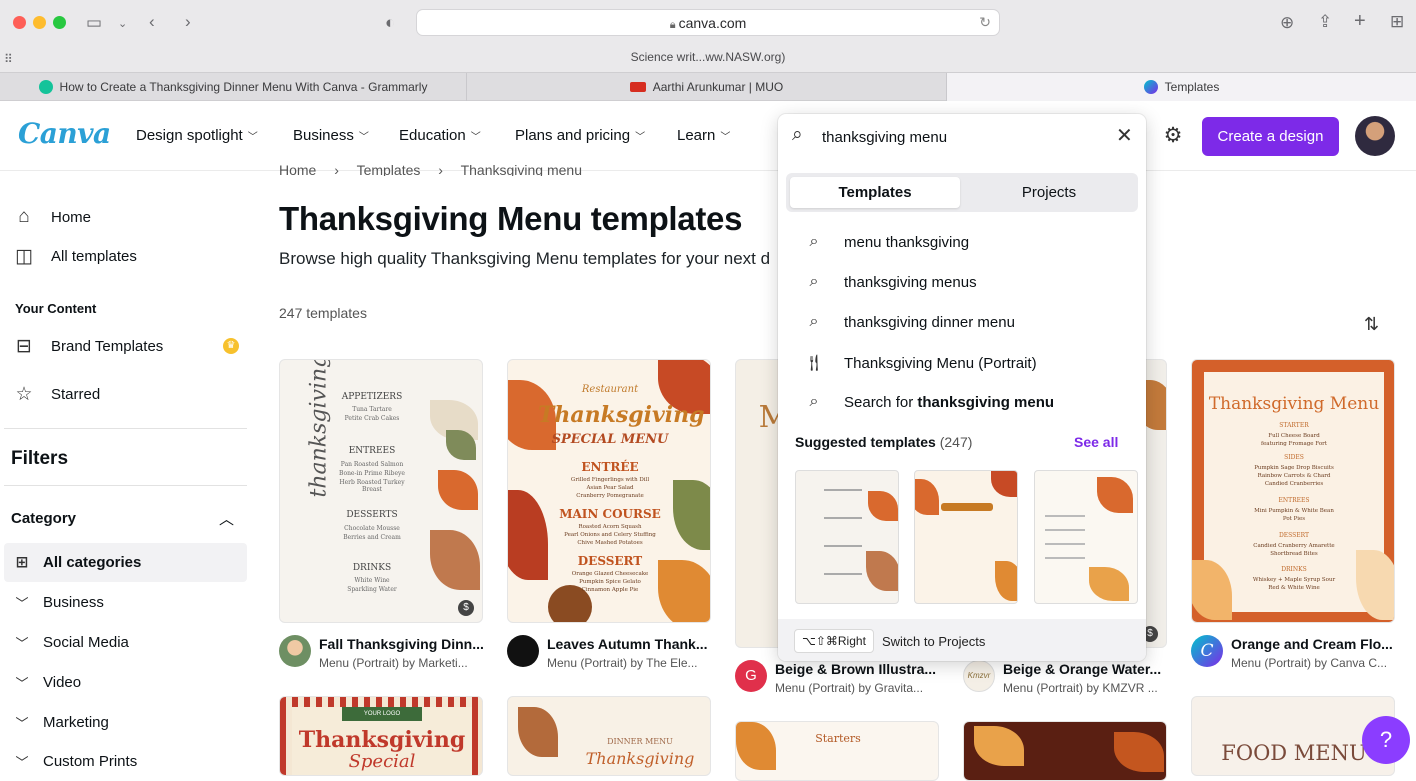 This screenshot has width=1416, height=781. I want to click on menu-item: Herb Roasted Turkey Breast, so click(372, 486).